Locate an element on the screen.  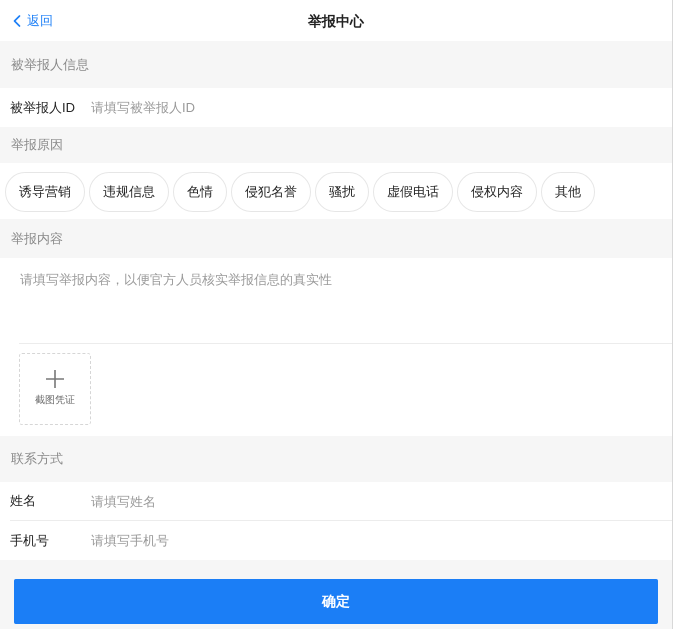
reason-chip: 诱导营销 is located at coordinates (45, 192).